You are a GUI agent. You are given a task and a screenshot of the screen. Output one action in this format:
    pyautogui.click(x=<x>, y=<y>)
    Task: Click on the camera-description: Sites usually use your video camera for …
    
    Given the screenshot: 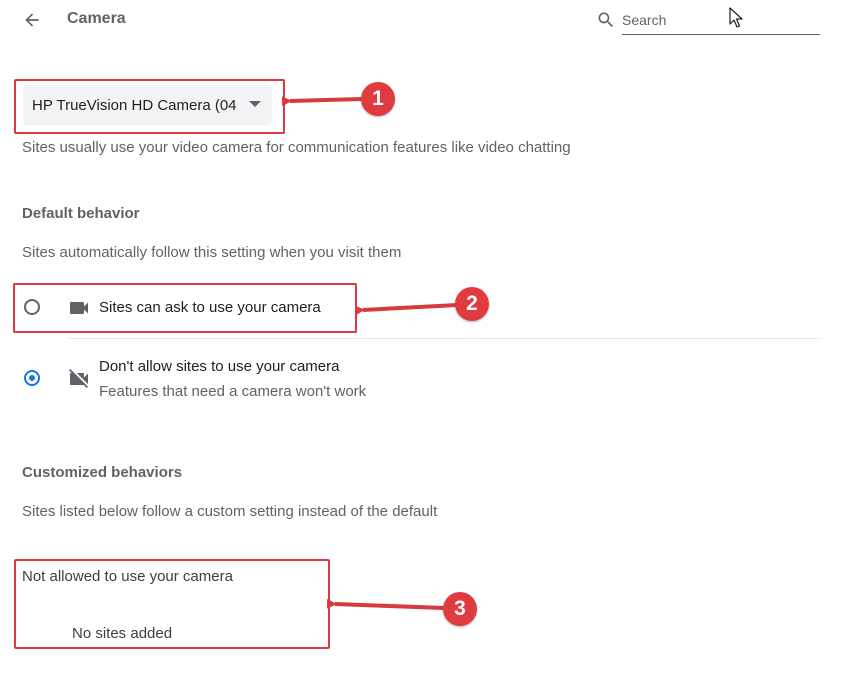 What is the action you would take?
    pyautogui.click(x=296, y=147)
    